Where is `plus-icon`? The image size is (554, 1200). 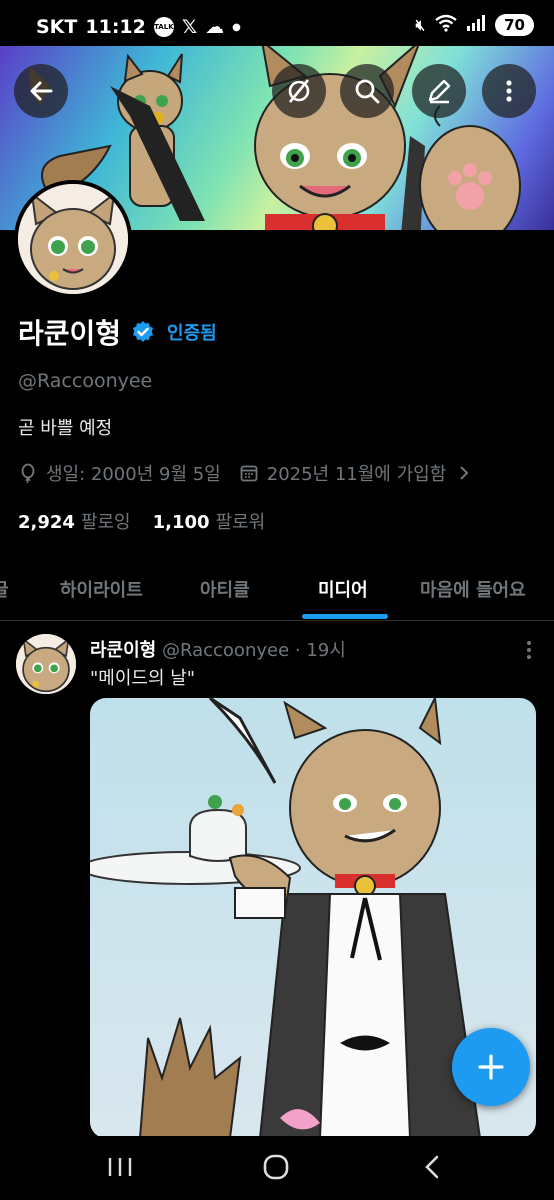
plus-icon is located at coordinates (491, 1067).